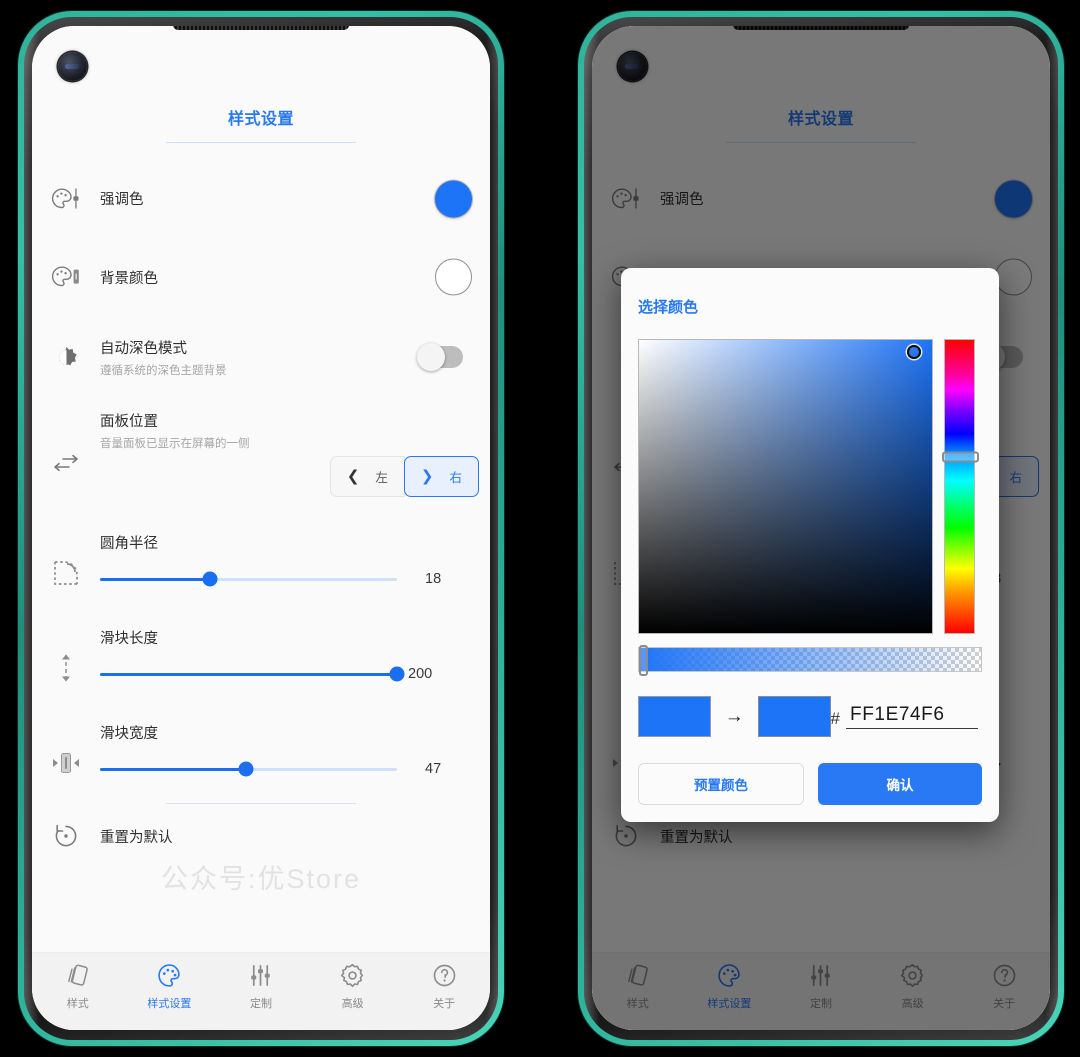 This screenshot has height=1057, width=1080. I want to click on background-color-swatch, so click(453, 277).